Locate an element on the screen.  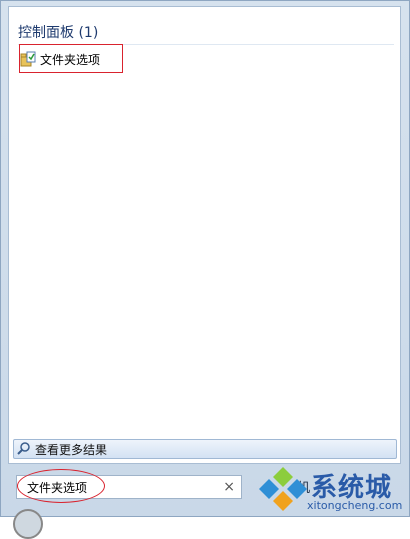
search-icon is located at coordinates (24, 449).